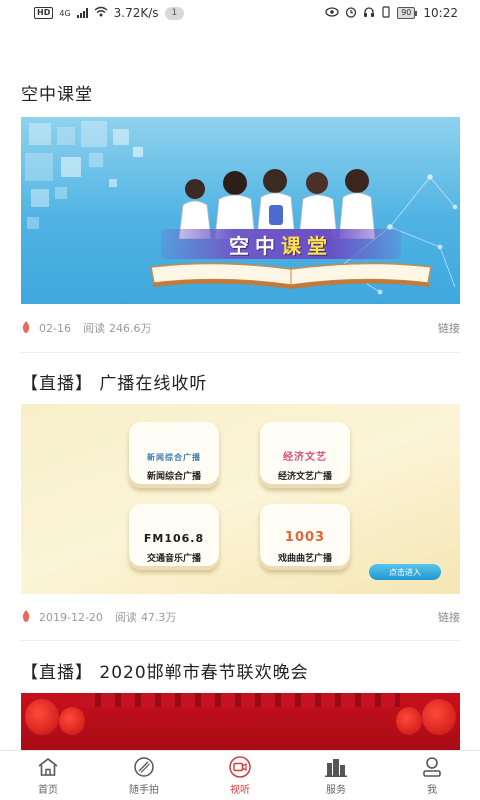 This screenshot has width=480, height=800. Describe the element at coordinates (305, 457) in the screenshot. I see `economy-radio-logo: 经济文艺` at that location.